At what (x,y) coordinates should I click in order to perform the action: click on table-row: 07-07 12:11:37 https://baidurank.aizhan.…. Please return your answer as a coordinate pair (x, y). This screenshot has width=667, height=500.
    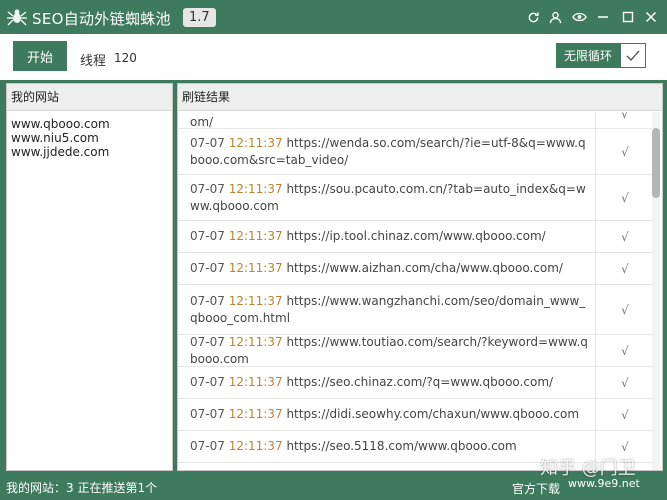
    Looking at the image, I should click on (415, 120).